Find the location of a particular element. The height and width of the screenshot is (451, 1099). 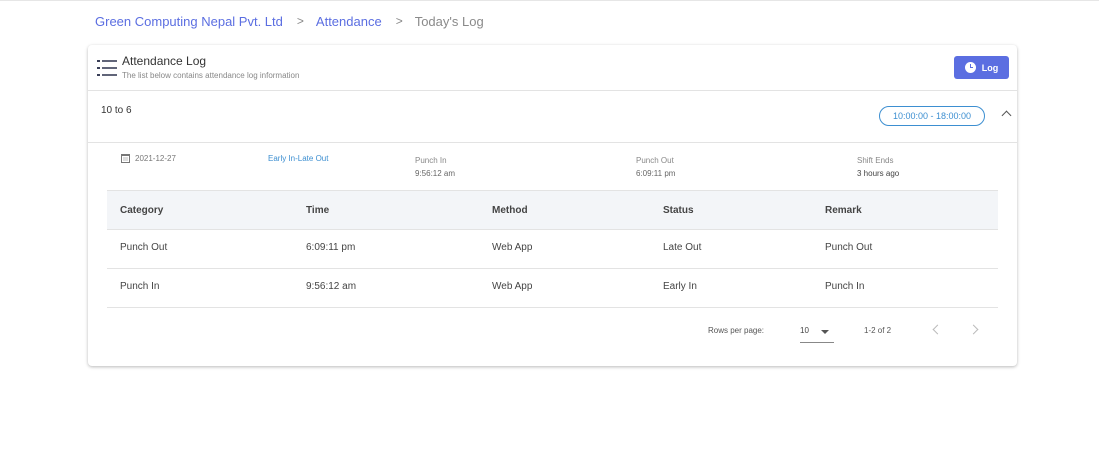

punch-in-label: Punch In is located at coordinates (431, 160).